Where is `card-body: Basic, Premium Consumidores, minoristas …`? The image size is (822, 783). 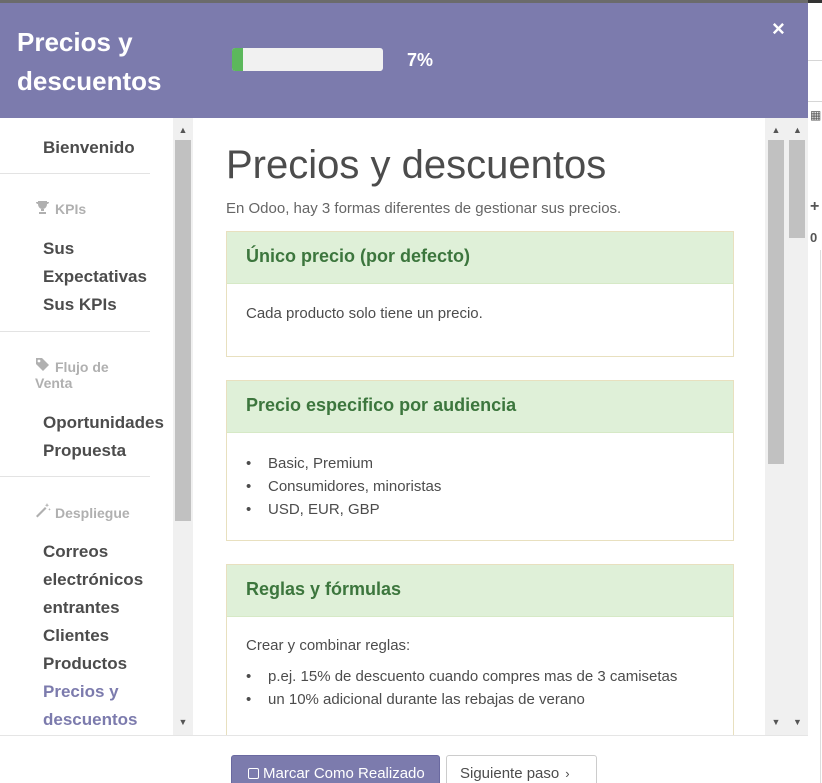
card-body: Basic, Premium Consumidores, minoristas … is located at coordinates (480, 487).